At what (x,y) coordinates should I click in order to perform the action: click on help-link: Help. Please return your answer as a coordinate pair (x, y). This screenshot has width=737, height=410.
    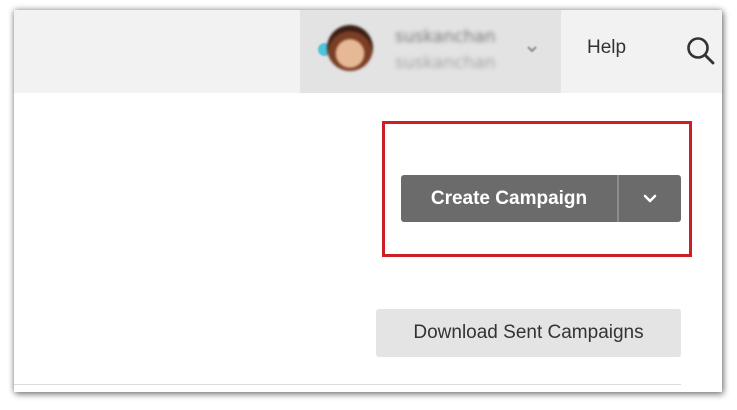
    Looking at the image, I should click on (606, 48).